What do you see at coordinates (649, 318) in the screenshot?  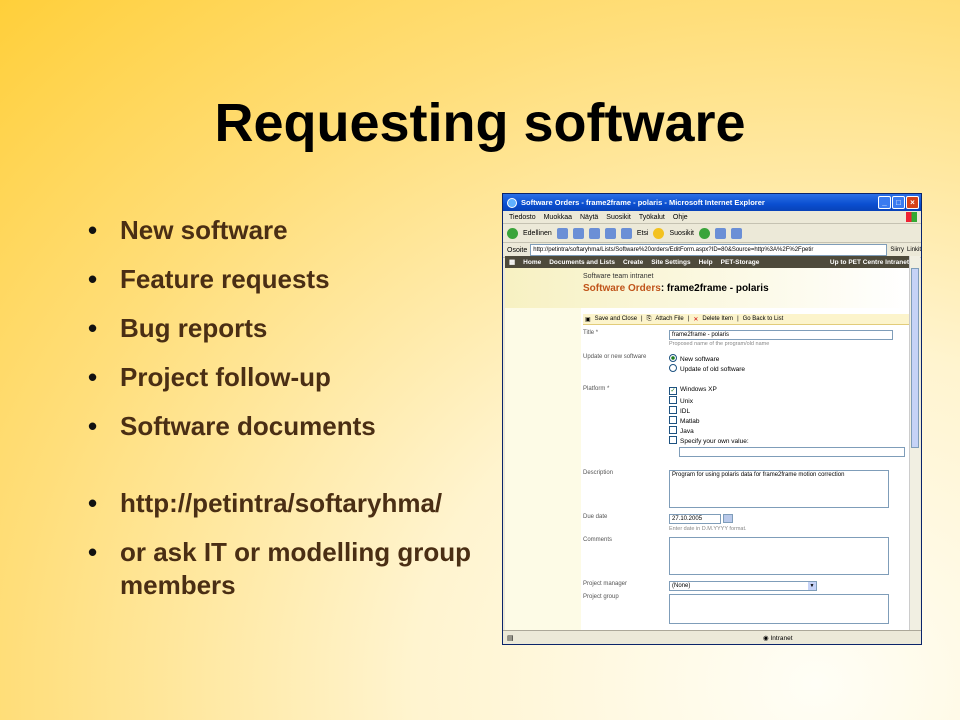 I see `attach-icon: ⎘` at bounding box center [649, 318].